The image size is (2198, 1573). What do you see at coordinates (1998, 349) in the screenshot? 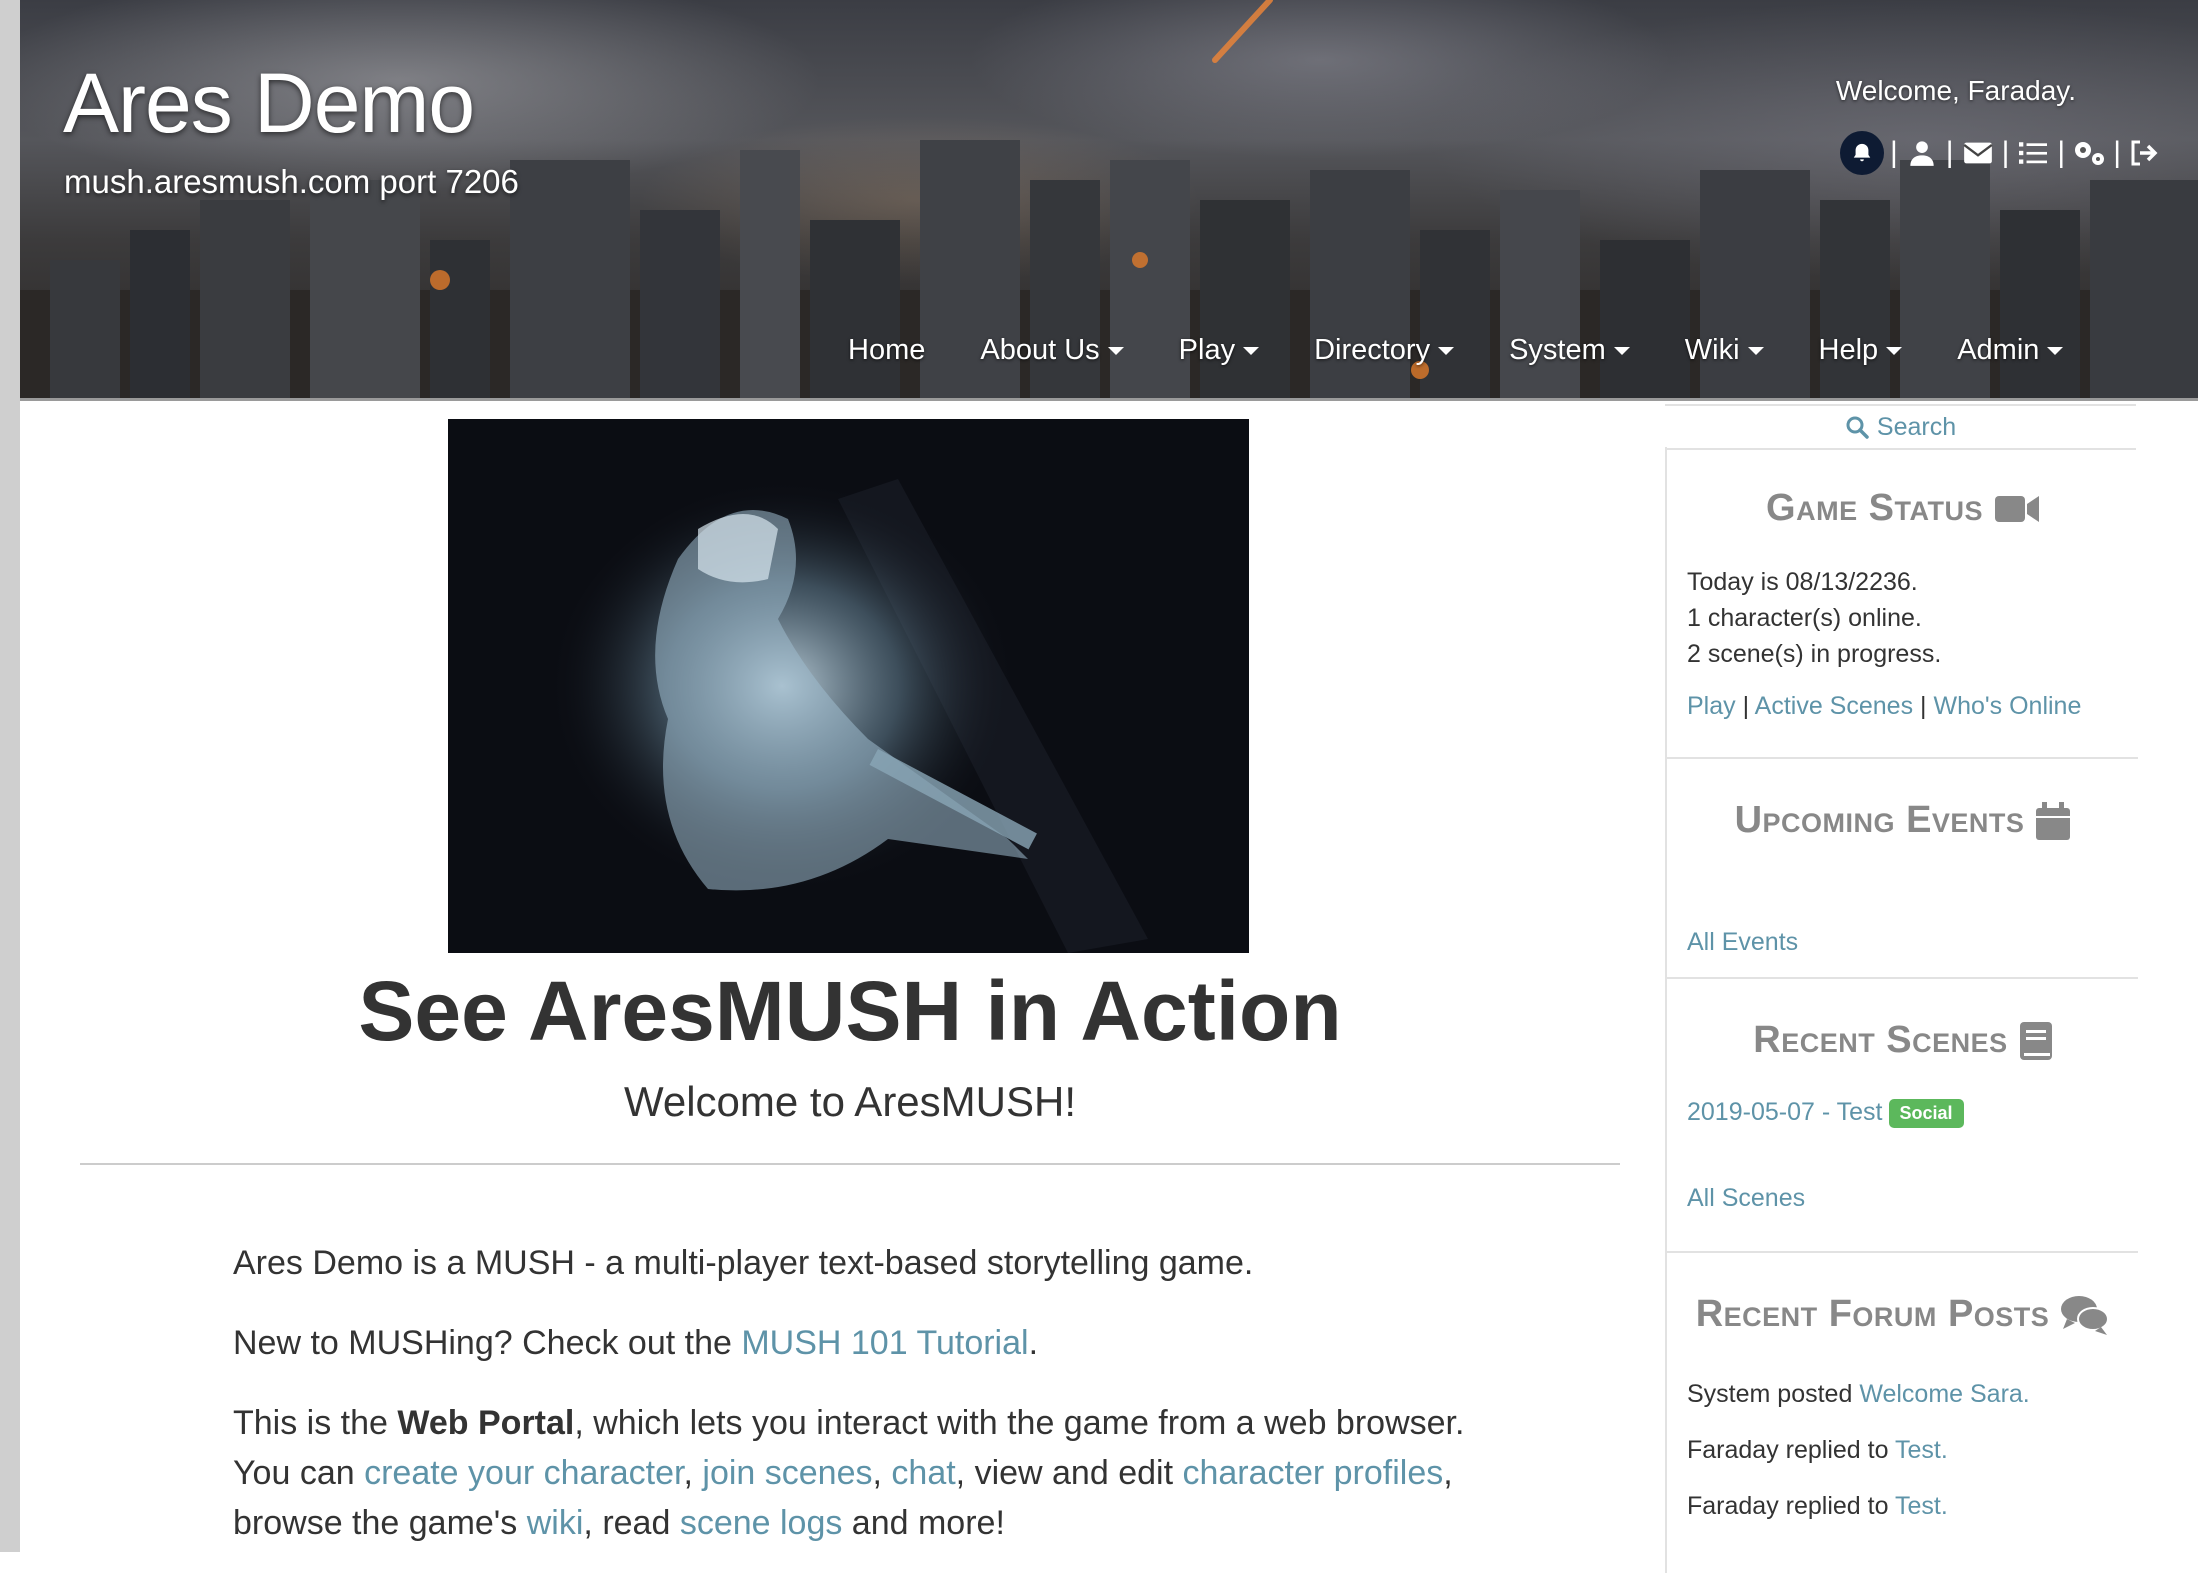
I see `nav-admin-label: Admin` at bounding box center [1998, 349].